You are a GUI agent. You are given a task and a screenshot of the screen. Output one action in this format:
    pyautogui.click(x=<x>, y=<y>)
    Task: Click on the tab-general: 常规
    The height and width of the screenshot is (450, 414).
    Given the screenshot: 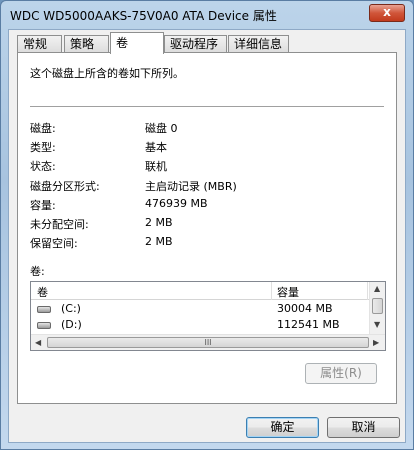 What is the action you would take?
    pyautogui.click(x=39, y=44)
    